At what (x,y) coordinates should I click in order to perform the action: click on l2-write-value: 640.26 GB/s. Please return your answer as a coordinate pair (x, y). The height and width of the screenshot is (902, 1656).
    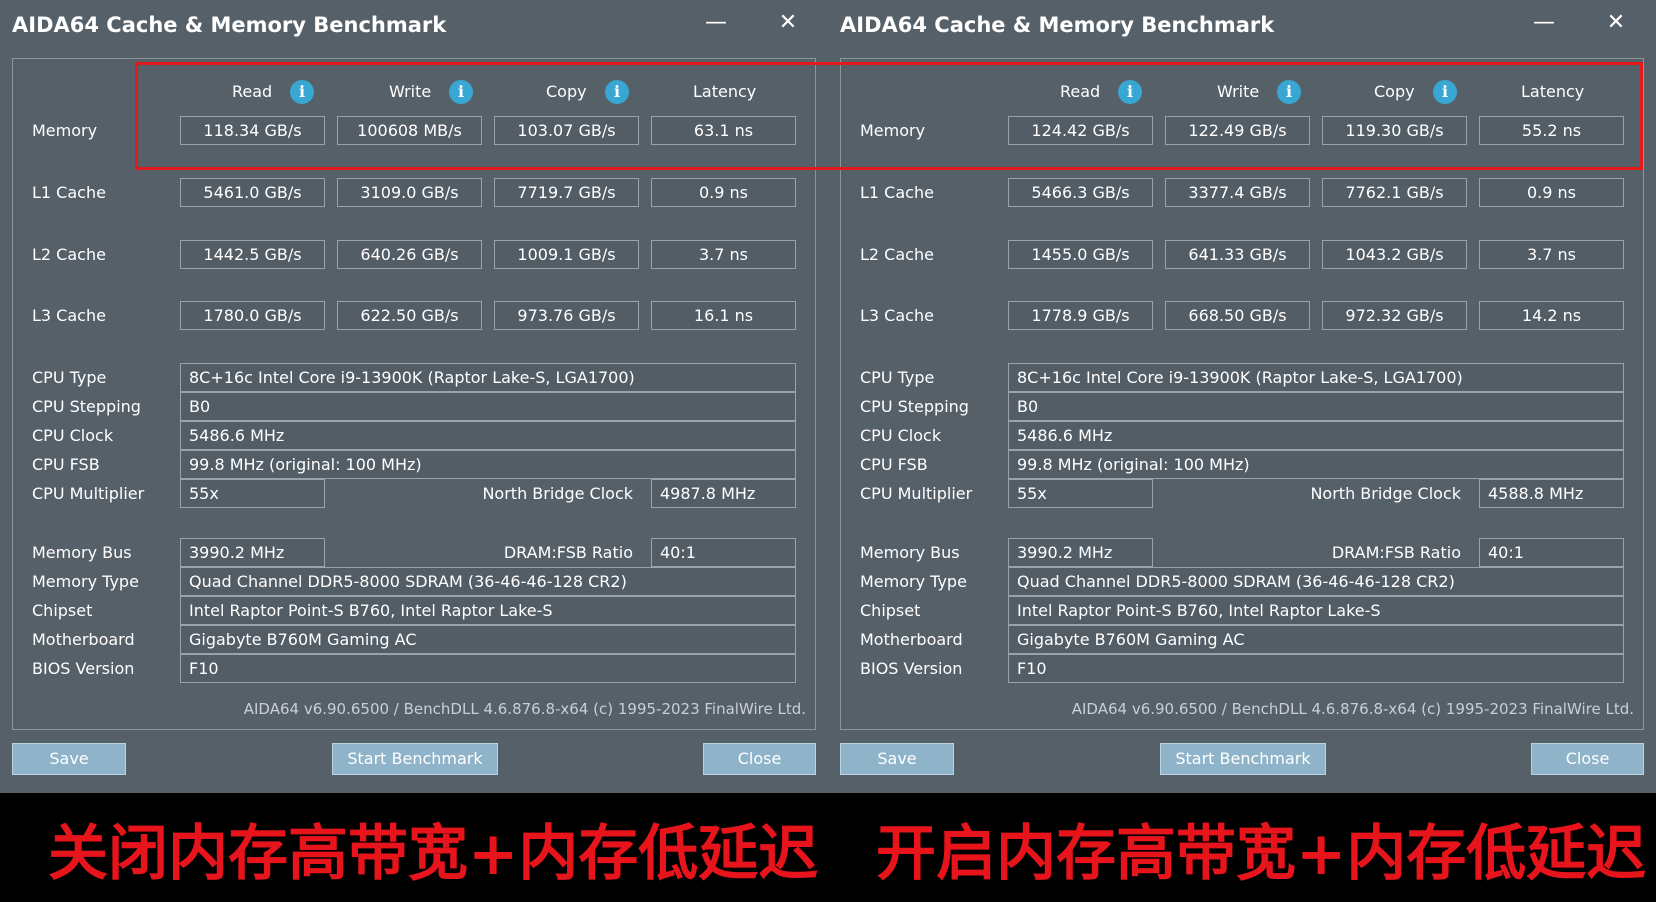
    Looking at the image, I should click on (409, 254).